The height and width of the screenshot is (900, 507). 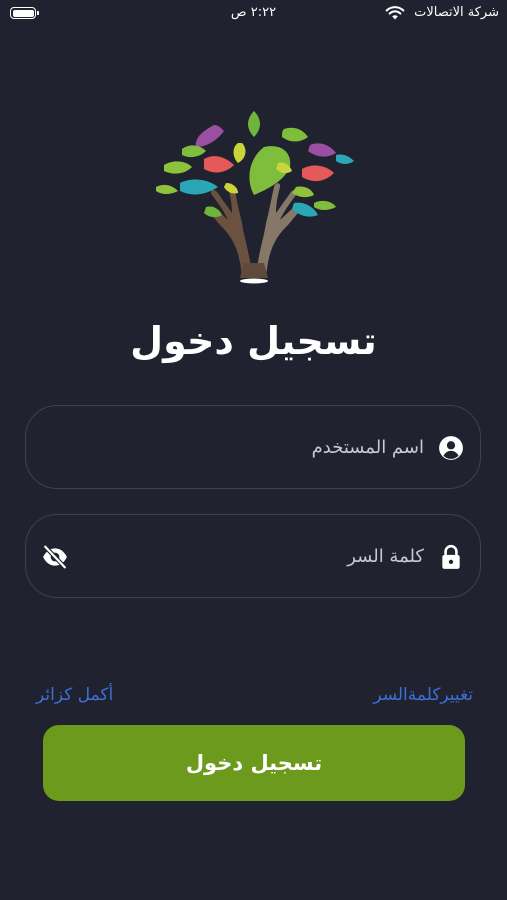 What do you see at coordinates (274, 447) in the screenshot?
I see `username-input` at bounding box center [274, 447].